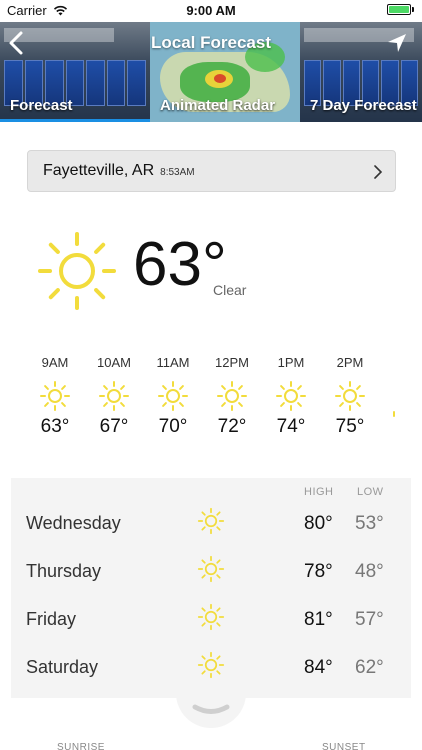  What do you see at coordinates (173, 426) in the screenshot?
I see `hour-temp: 70°` at bounding box center [173, 426].